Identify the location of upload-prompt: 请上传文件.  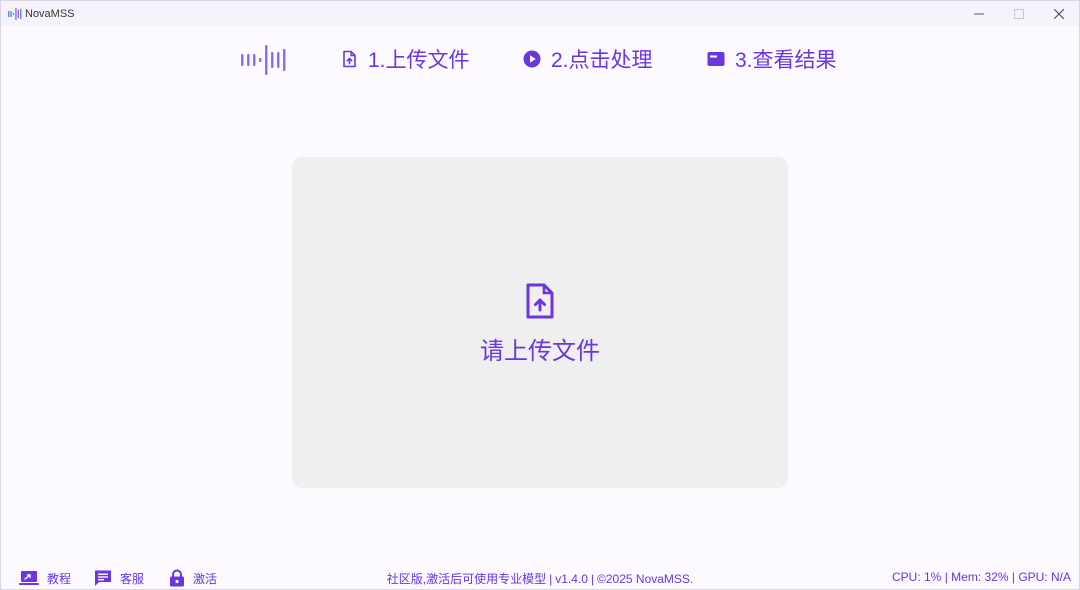
(540, 351).